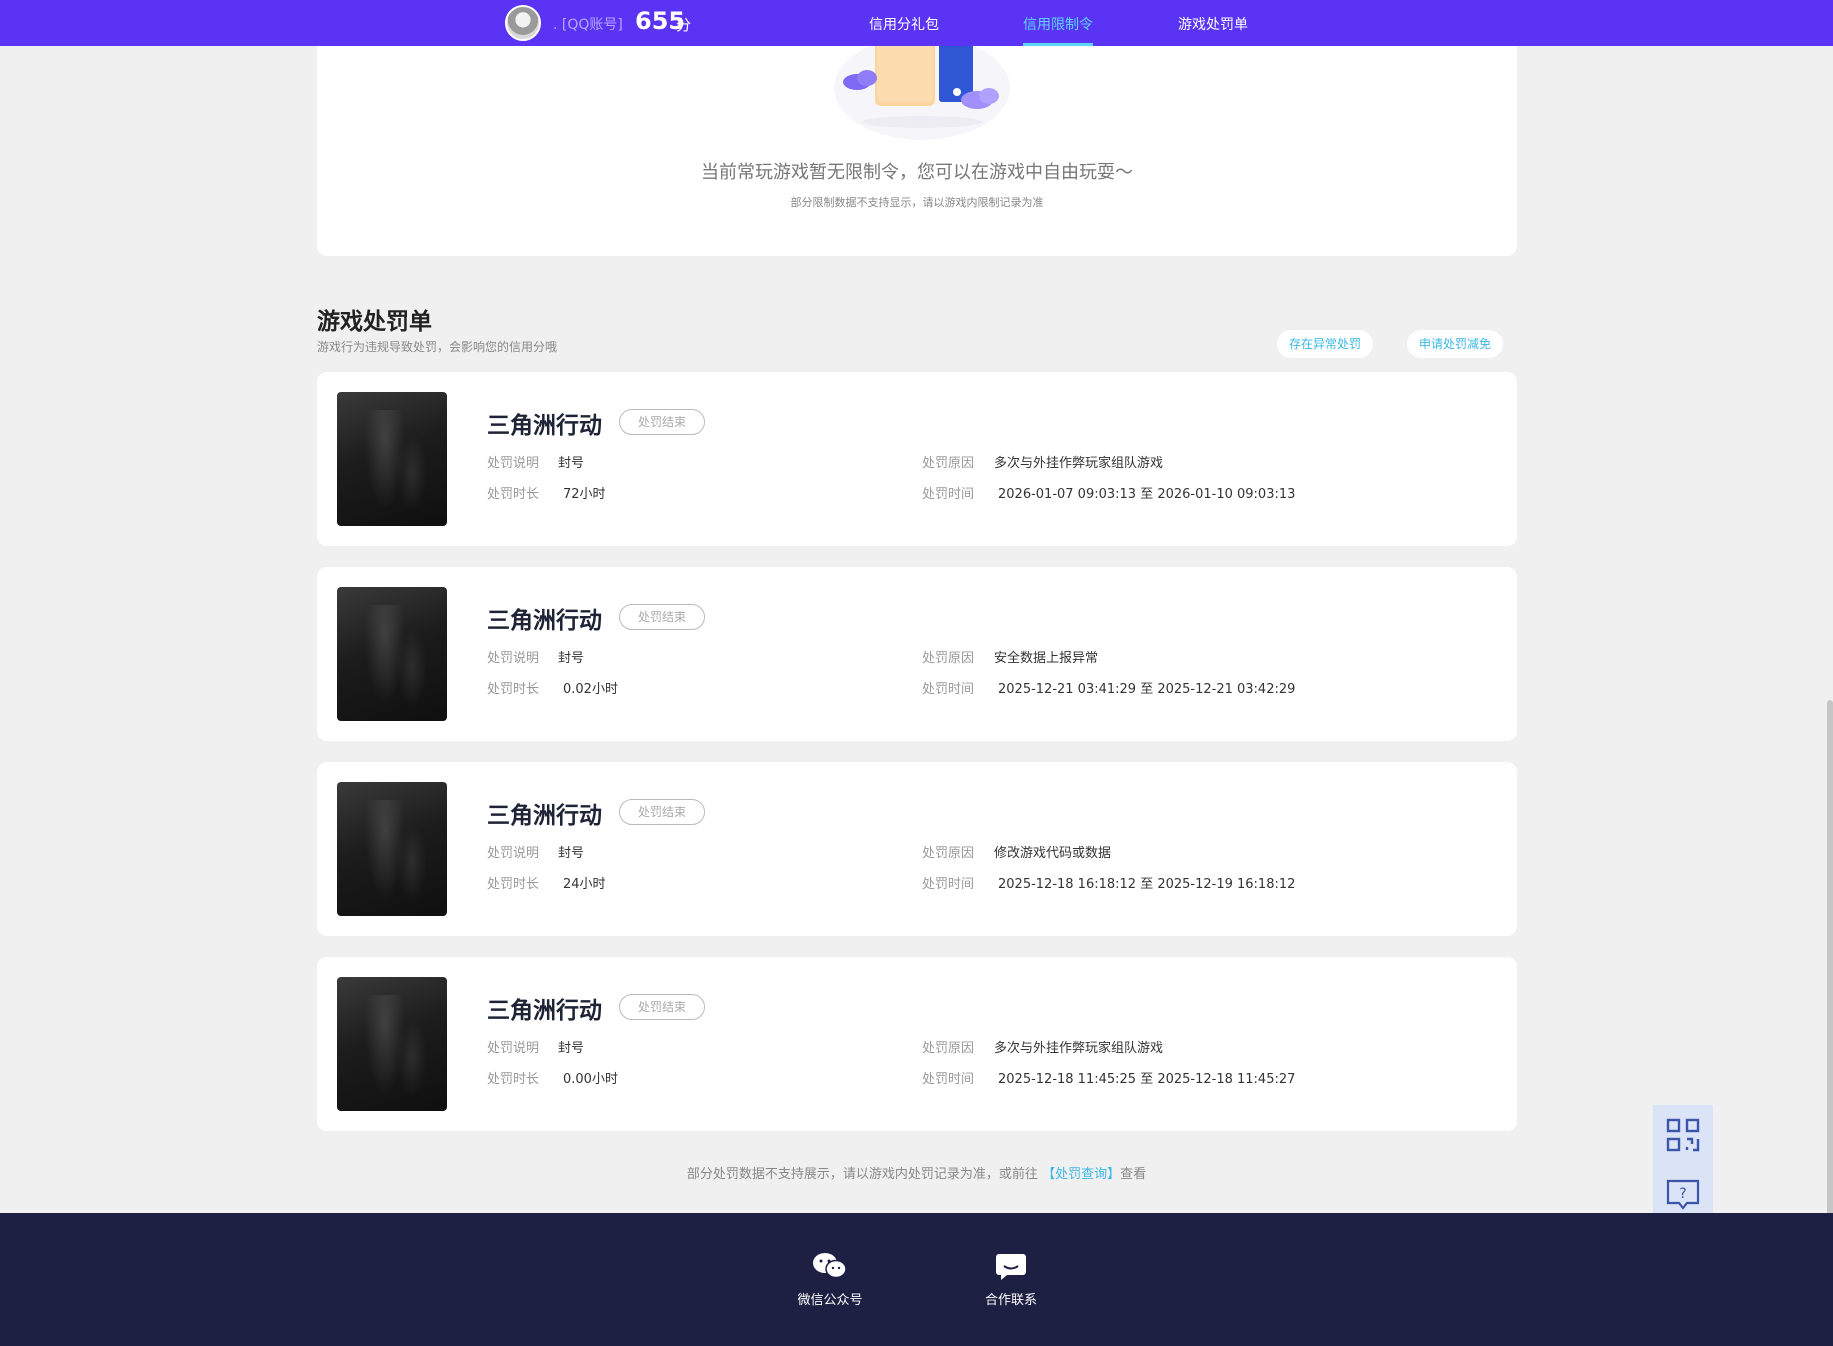 The height and width of the screenshot is (1346, 1833). Describe the element at coordinates (917, 202) in the screenshot. I see `limit-data-note: 部分限制数据不支持显示，请以游戏内限制记录为准` at that location.